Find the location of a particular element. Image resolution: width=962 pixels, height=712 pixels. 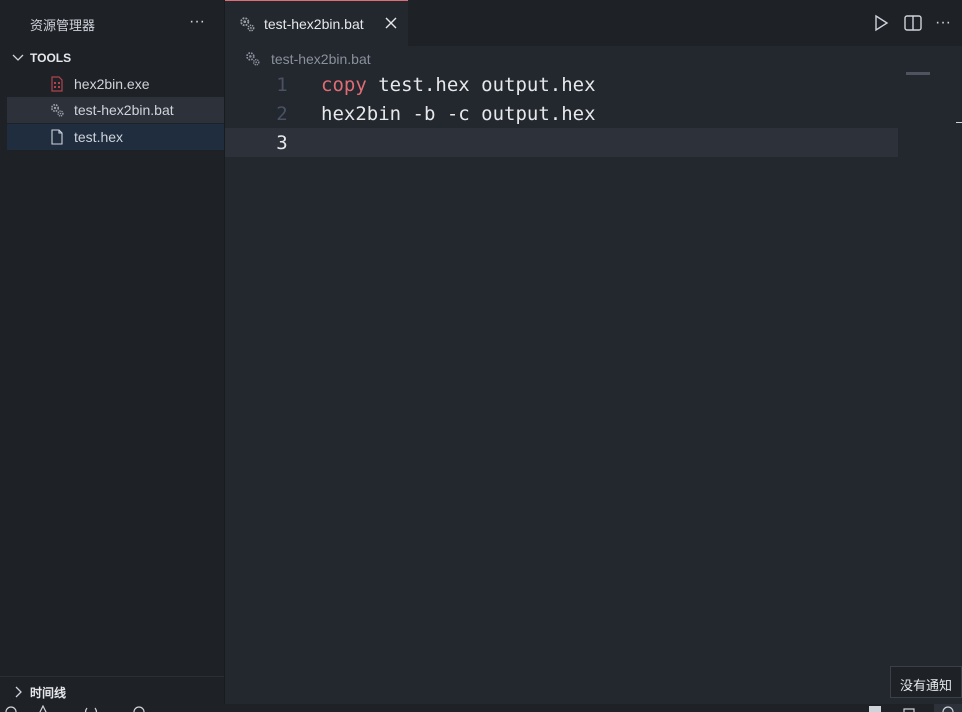

bell-shape-icon is located at coordinates (948, 709).